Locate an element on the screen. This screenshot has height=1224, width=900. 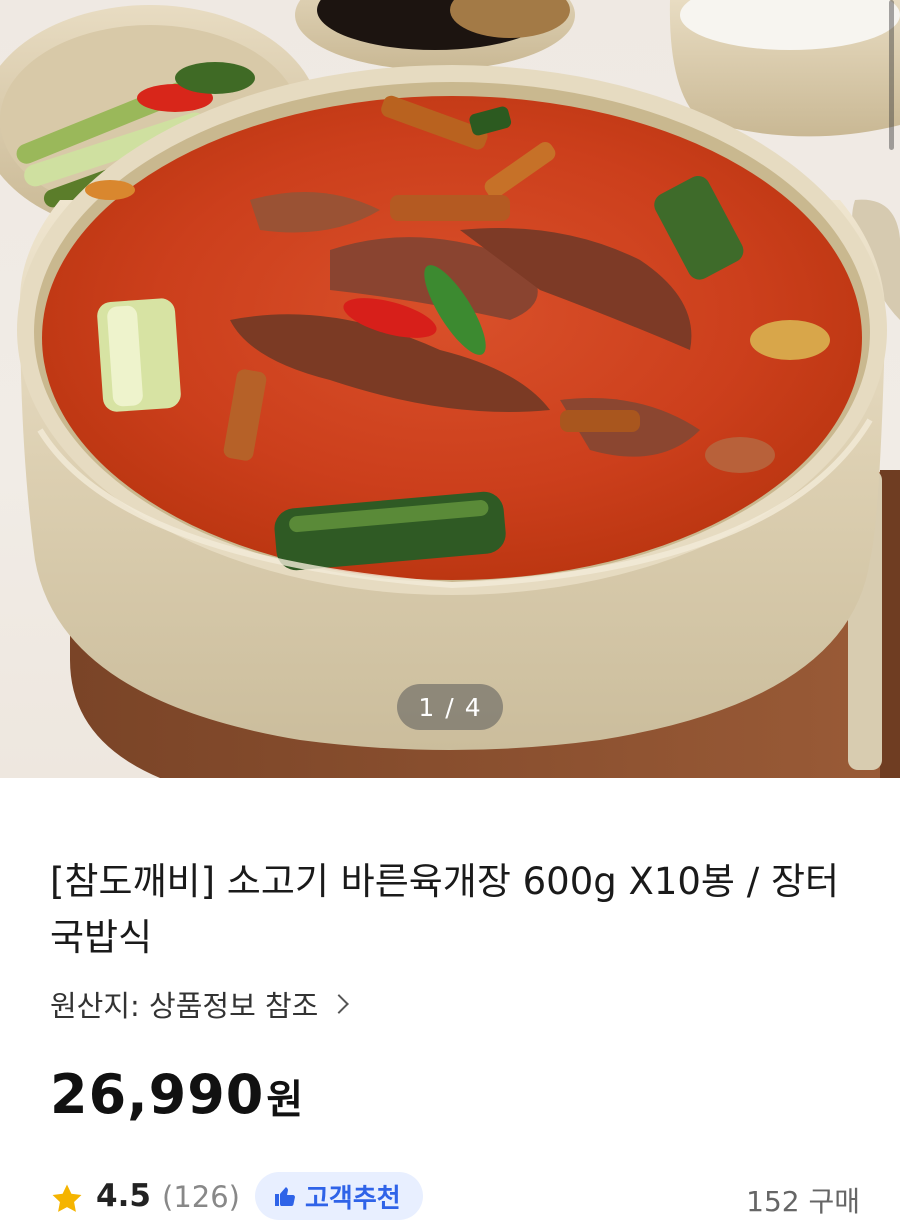
customer-recommend-badge: 고객추천 is located at coordinates (339, 1196).